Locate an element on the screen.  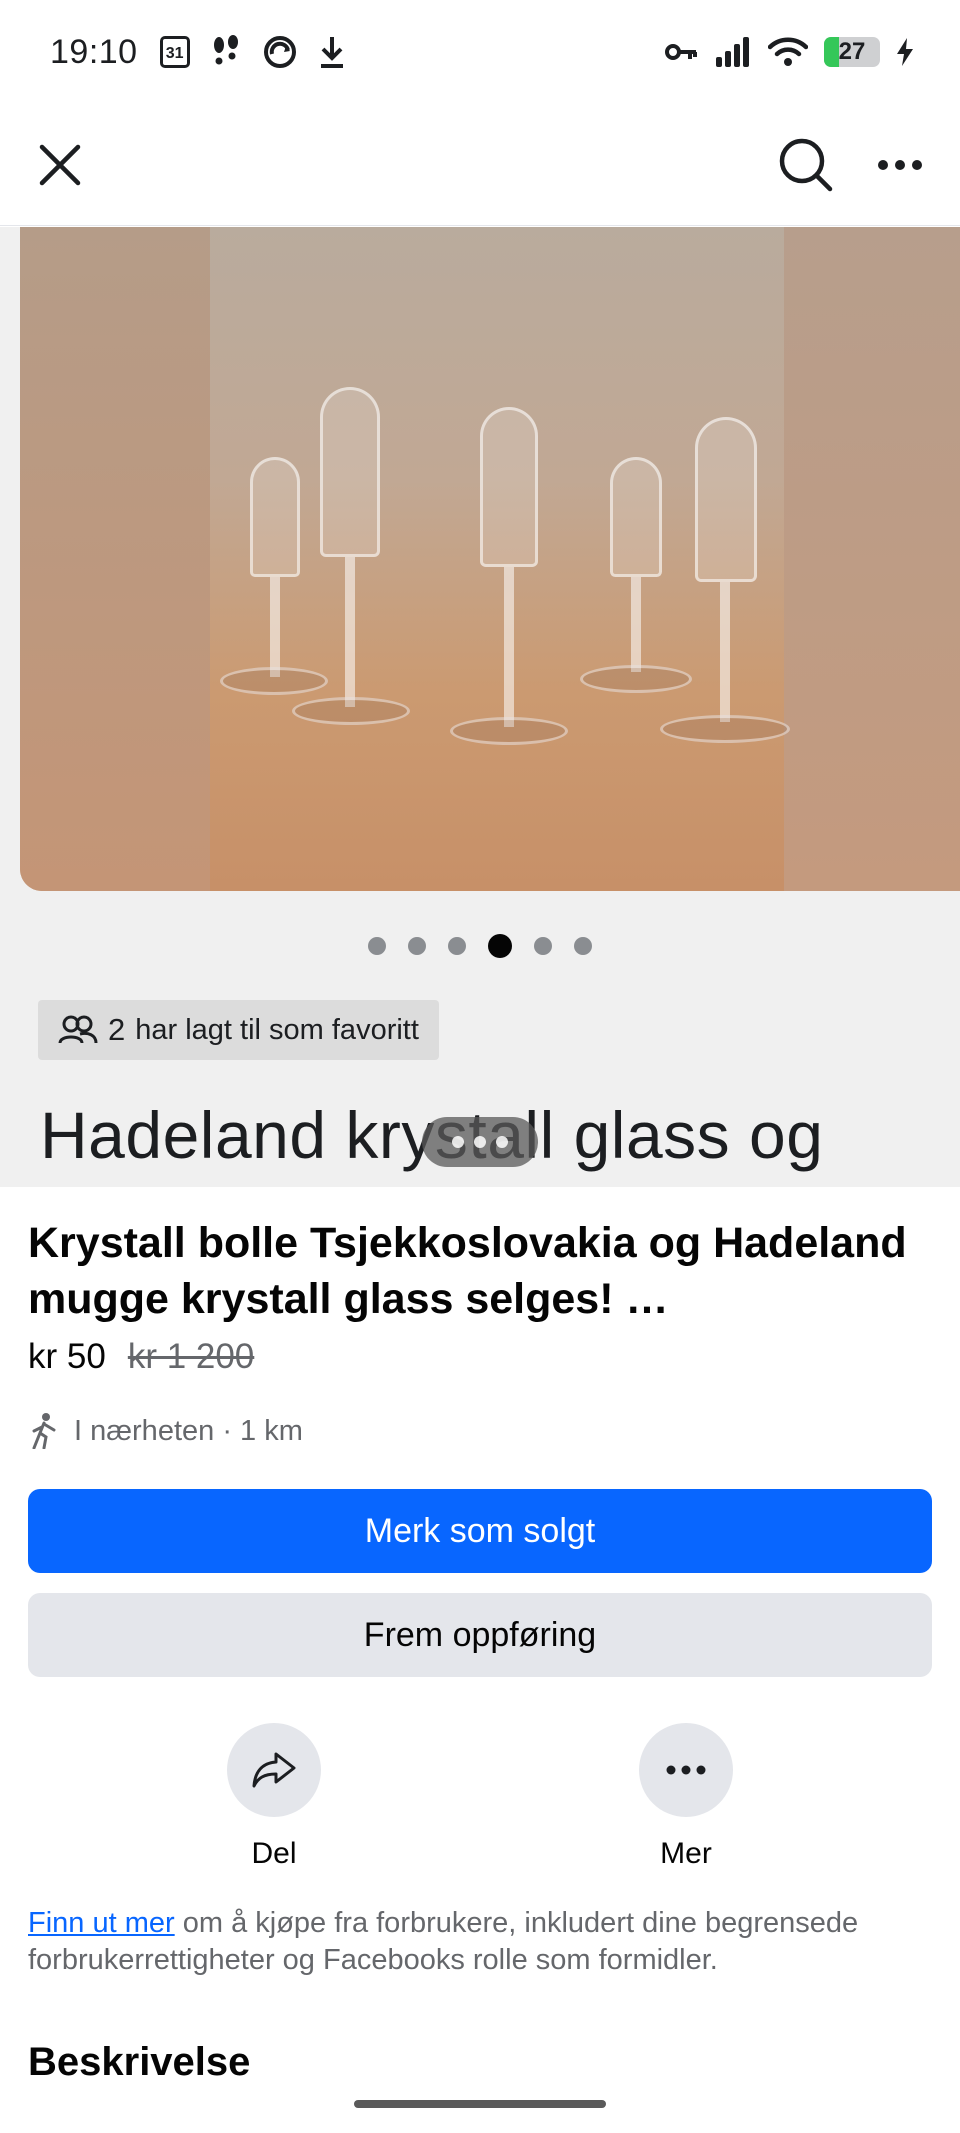
carousel-dot-active is located at coordinates (500, 946).